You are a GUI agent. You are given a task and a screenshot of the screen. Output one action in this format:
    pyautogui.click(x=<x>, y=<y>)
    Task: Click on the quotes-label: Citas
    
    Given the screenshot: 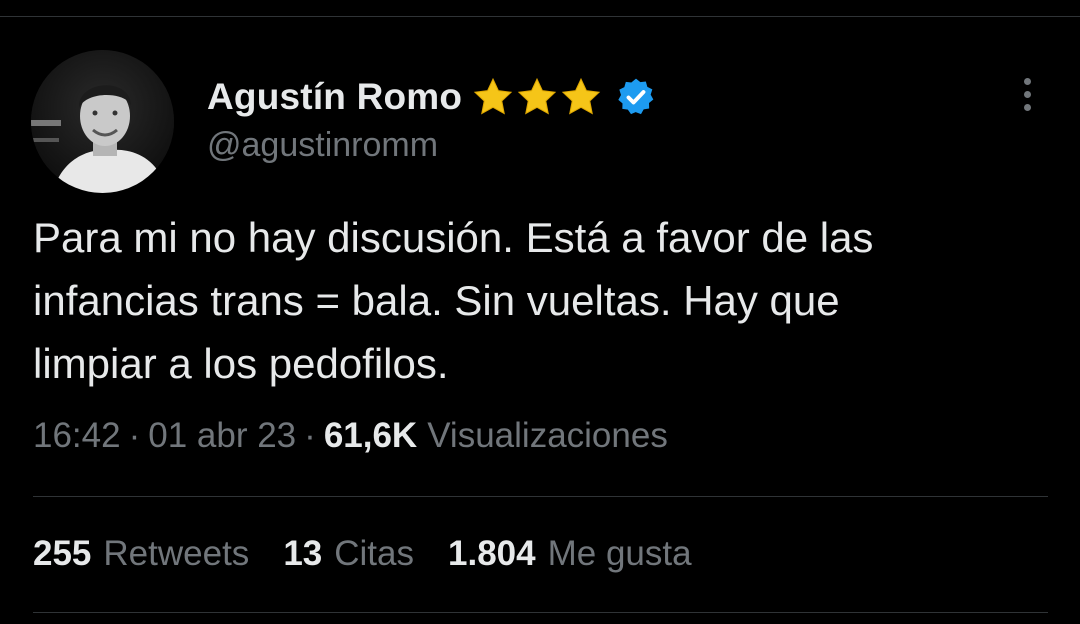 What is the action you would take?
    pyautogui.click(x=374, y=553)
    